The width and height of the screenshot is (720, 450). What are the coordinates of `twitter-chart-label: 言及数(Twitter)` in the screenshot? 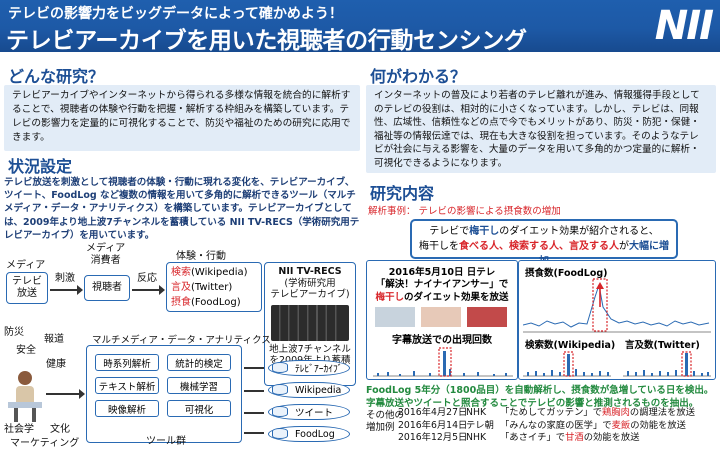 It's located at (662, 345).